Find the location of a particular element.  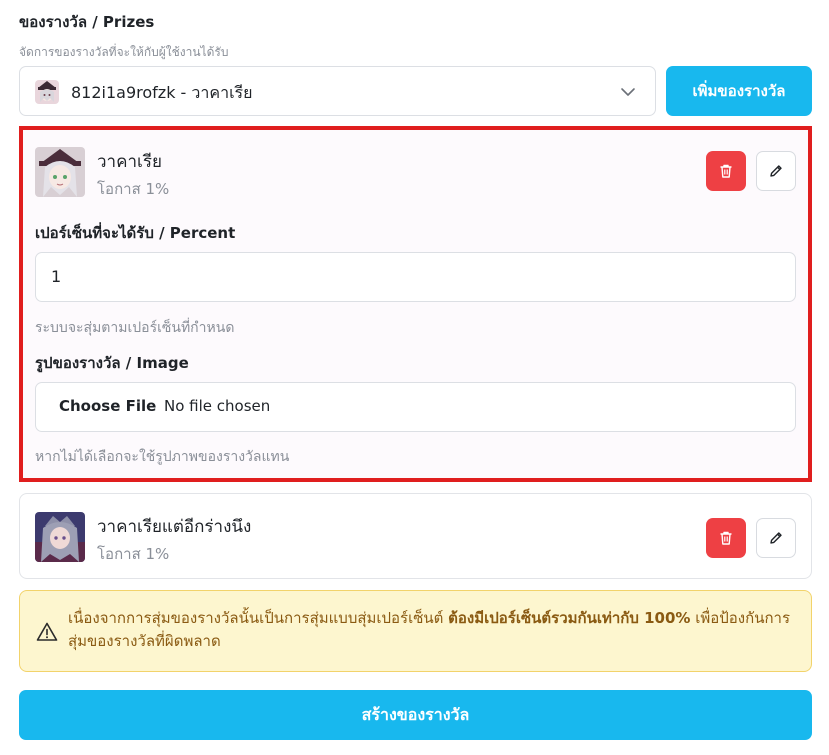

prize-select-row: 812i1a9rofzk - วาคาเรีย เพิ่มของรางวัล is located at coordinates (415, 91).